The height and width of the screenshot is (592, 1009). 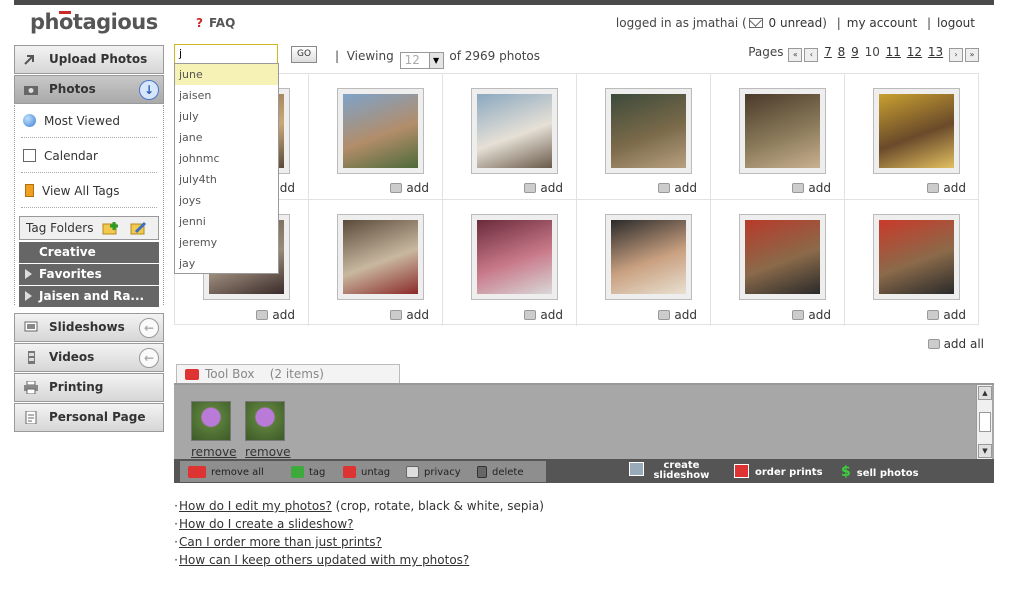 What do you see at coordinates (500, 472) in the screenshot?
I see `delete-button: delete` at bounding box center [500, 472].